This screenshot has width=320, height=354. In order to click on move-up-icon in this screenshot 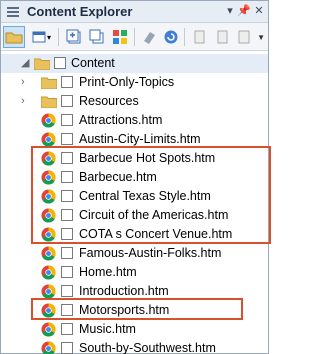, I will do `click(199, 37)`.